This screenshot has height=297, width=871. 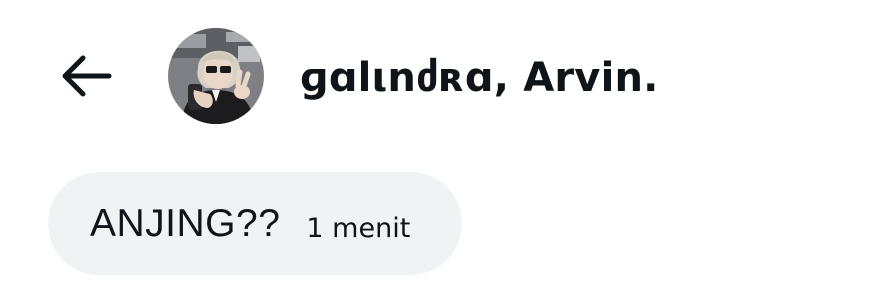 I want to click on profile-photo, so click(x=216, y=76).